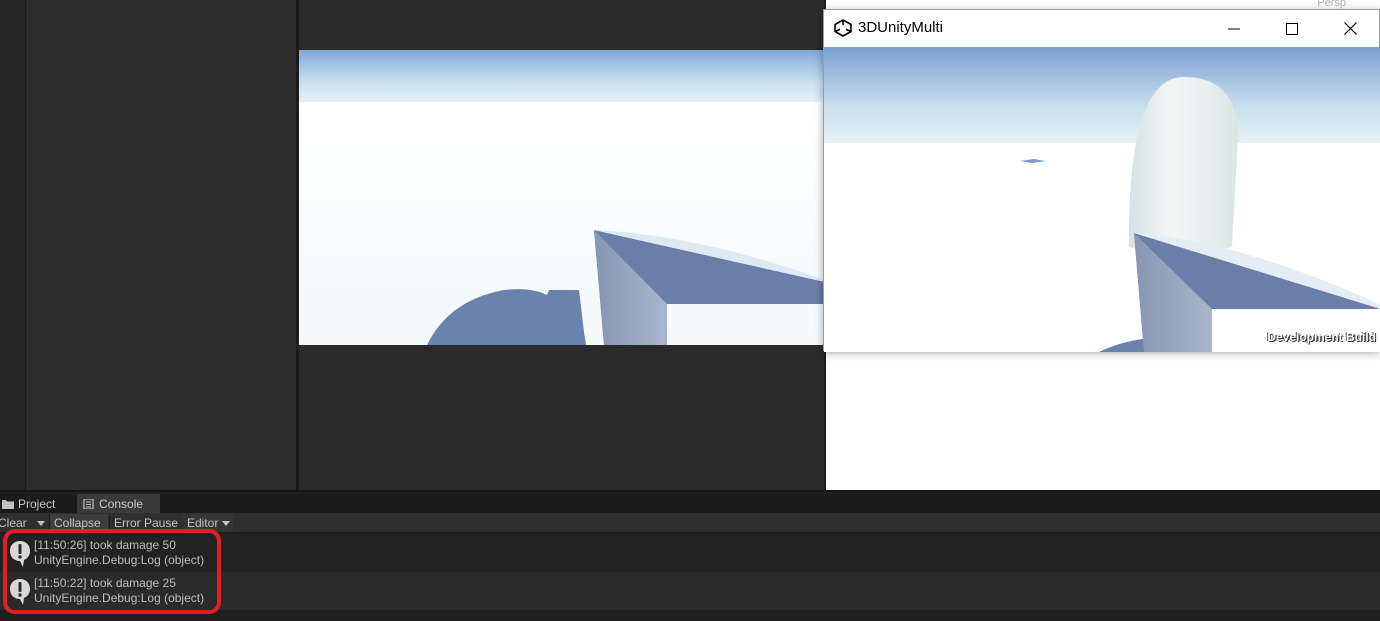 The height and width of the screenshot is (621, 1380). Describe the element at coordinates (8, 504) in the screenshot. I see `folder-icon` at that location.